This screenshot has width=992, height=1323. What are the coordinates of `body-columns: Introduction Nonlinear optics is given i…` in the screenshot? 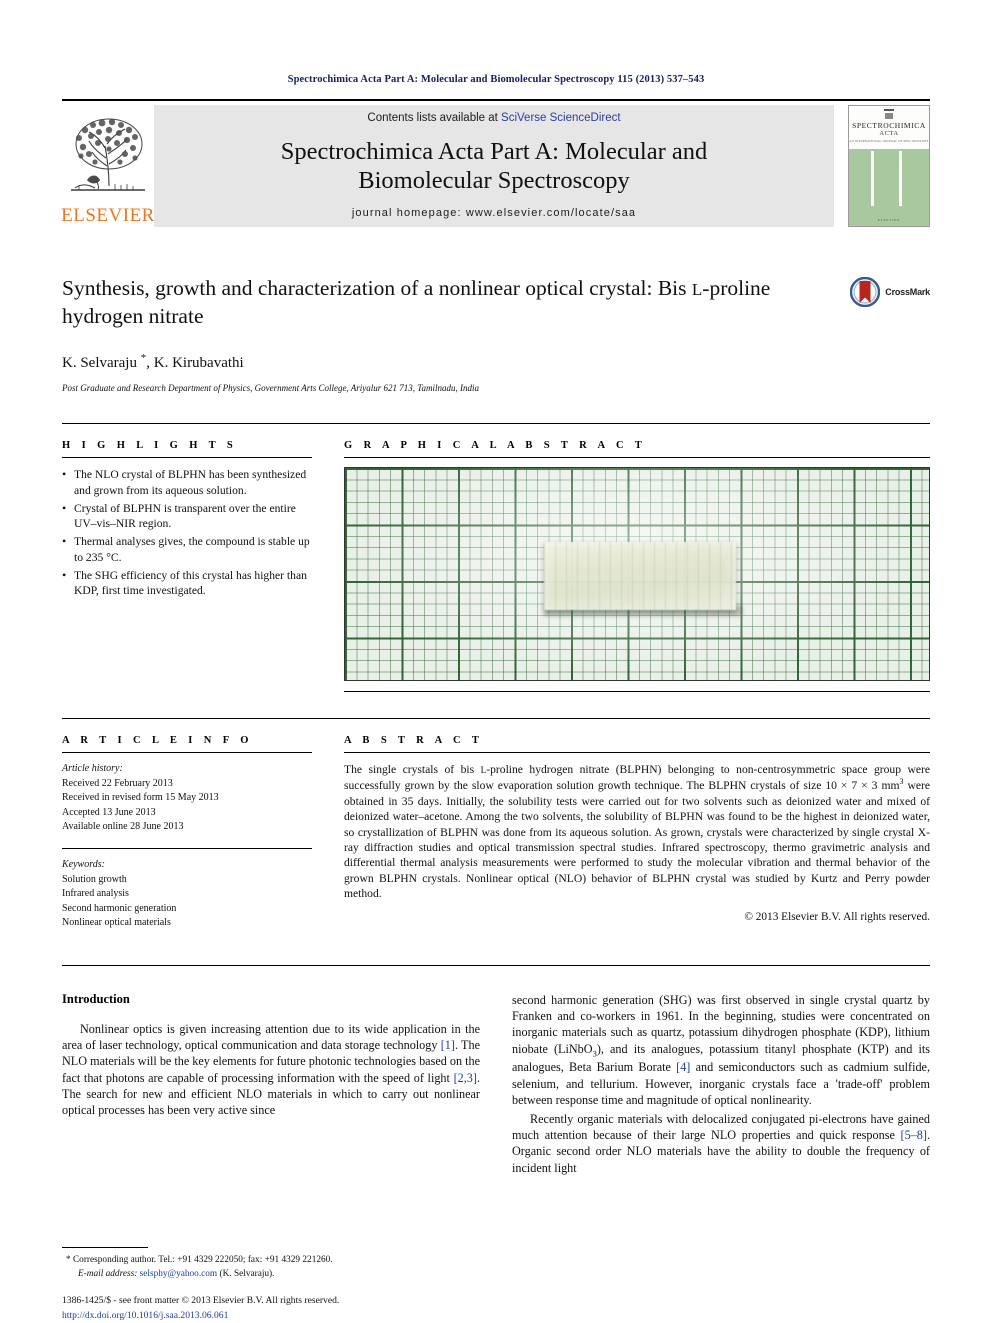 It's located at (496, 1071).